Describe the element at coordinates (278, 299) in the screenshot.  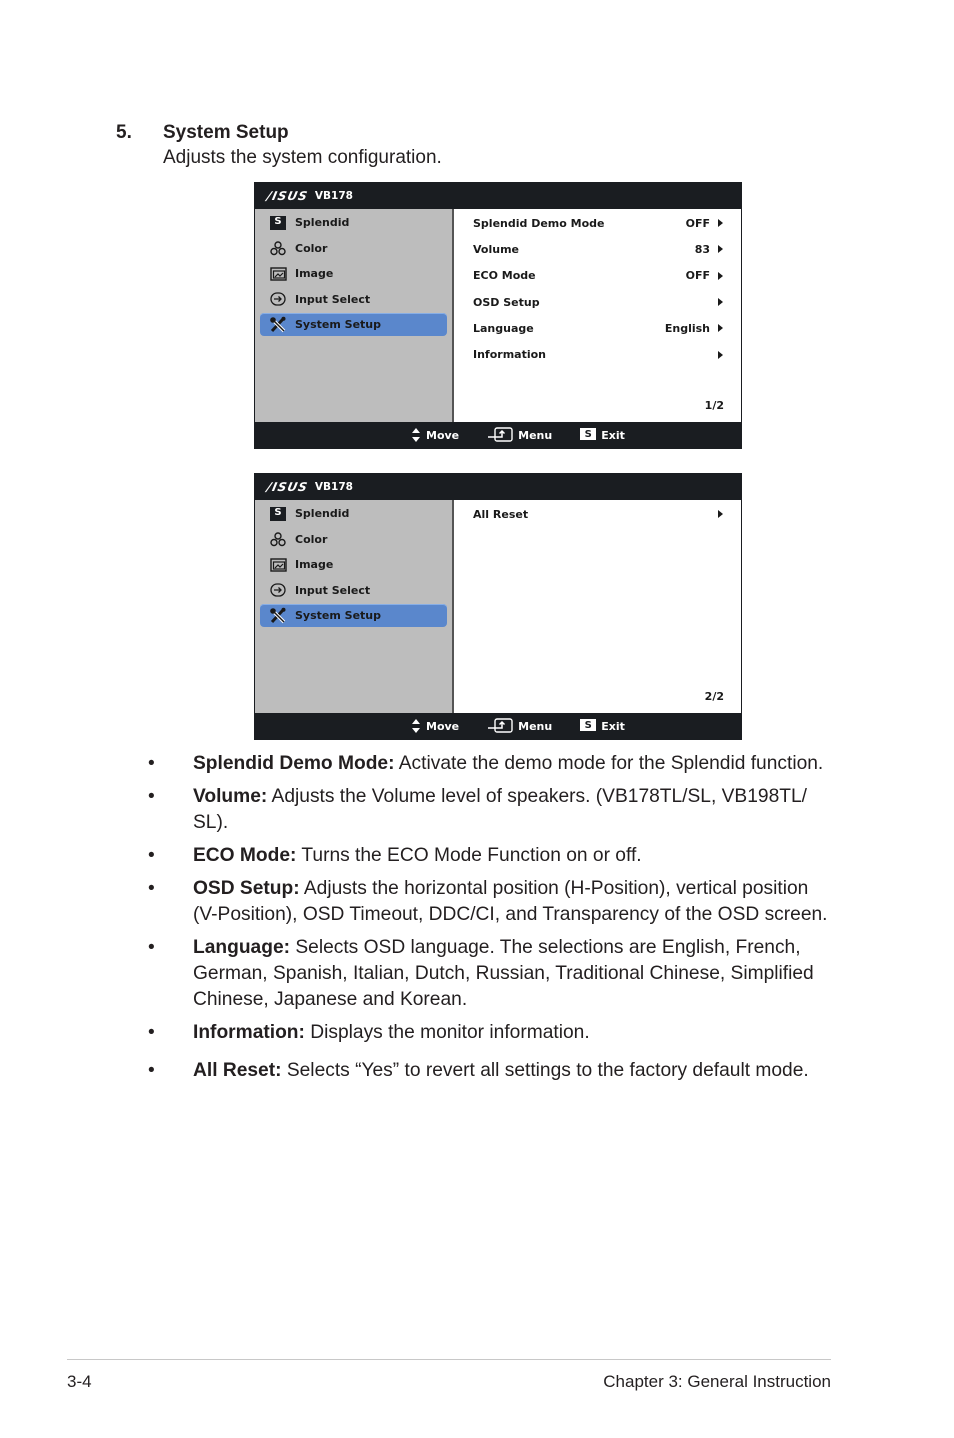
I see `input-select-icon` at that location.